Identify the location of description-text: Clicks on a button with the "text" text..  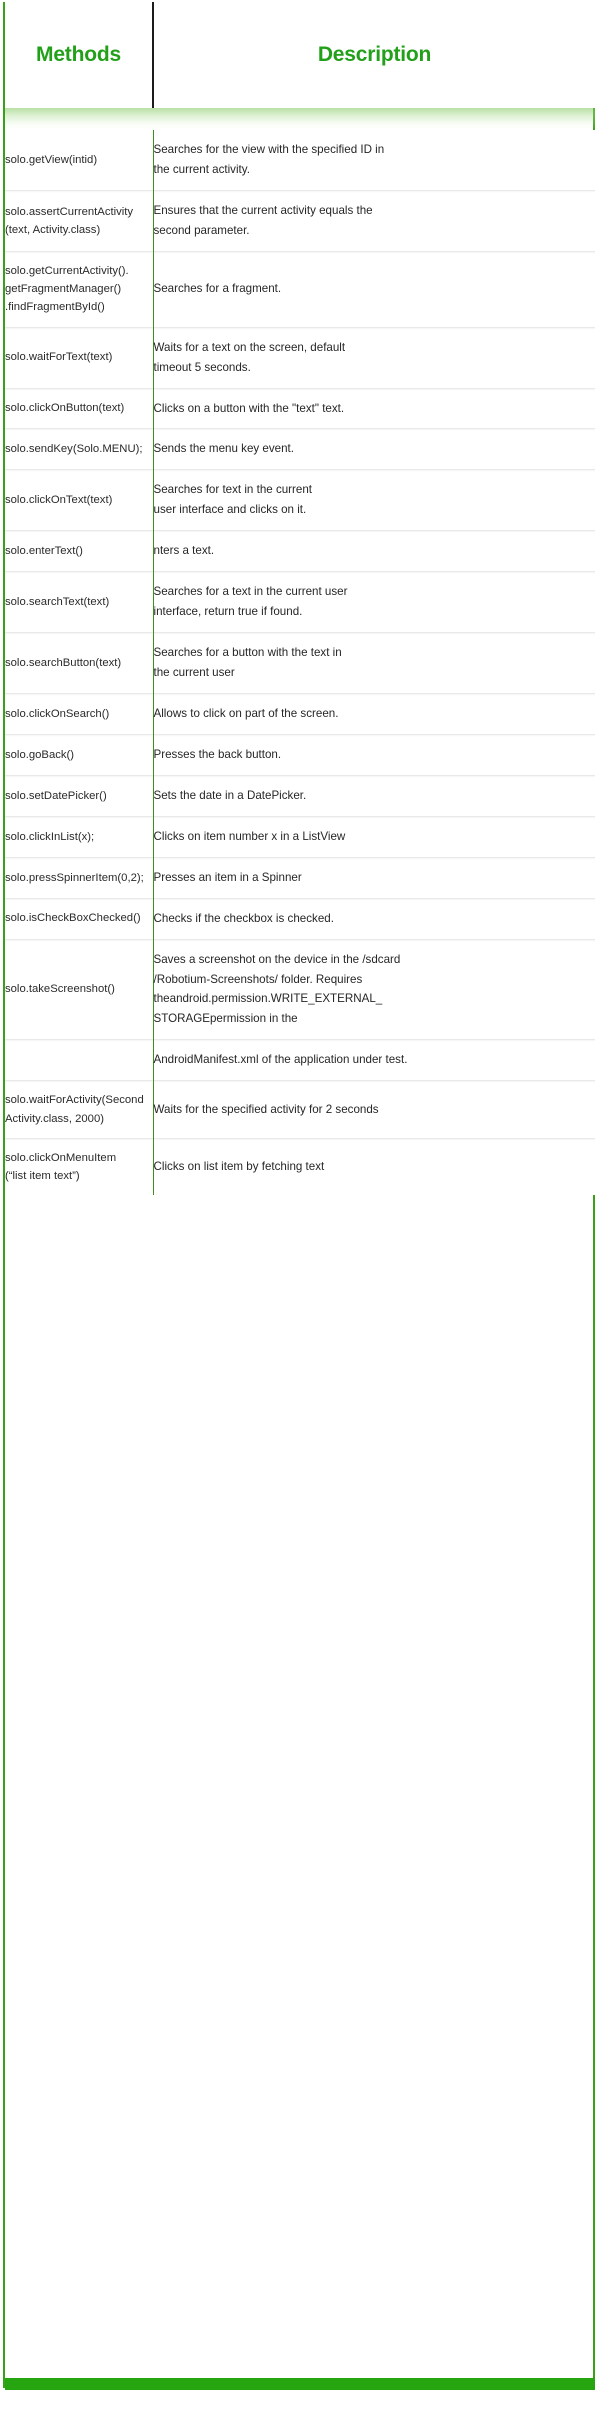
(249, 408).